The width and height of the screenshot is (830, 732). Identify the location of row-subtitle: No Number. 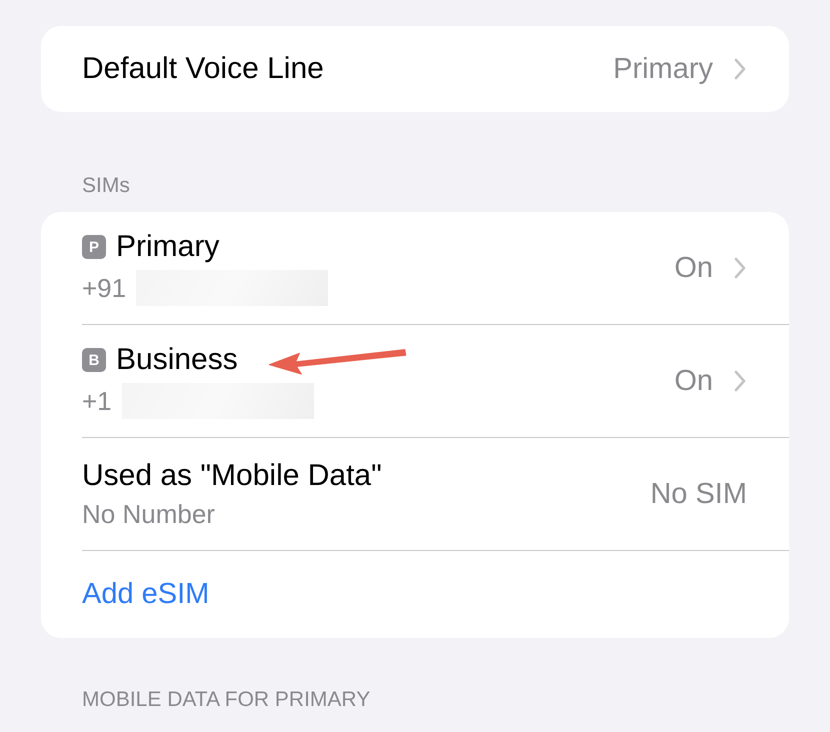
(148, 514).